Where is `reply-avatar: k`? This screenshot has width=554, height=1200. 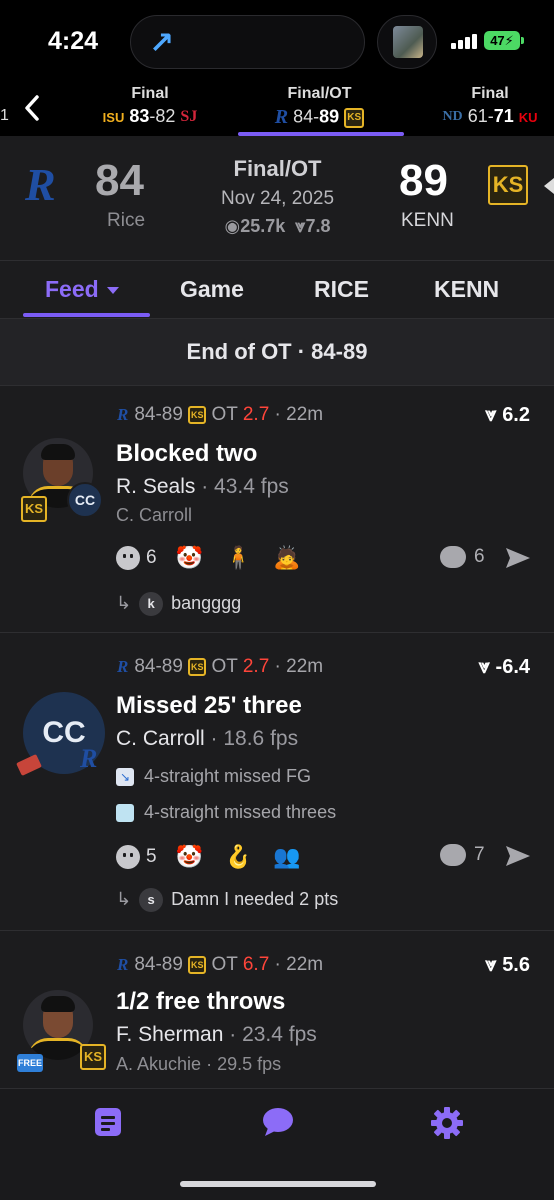 reply-avatar: k is located at coordinates (151, 604).